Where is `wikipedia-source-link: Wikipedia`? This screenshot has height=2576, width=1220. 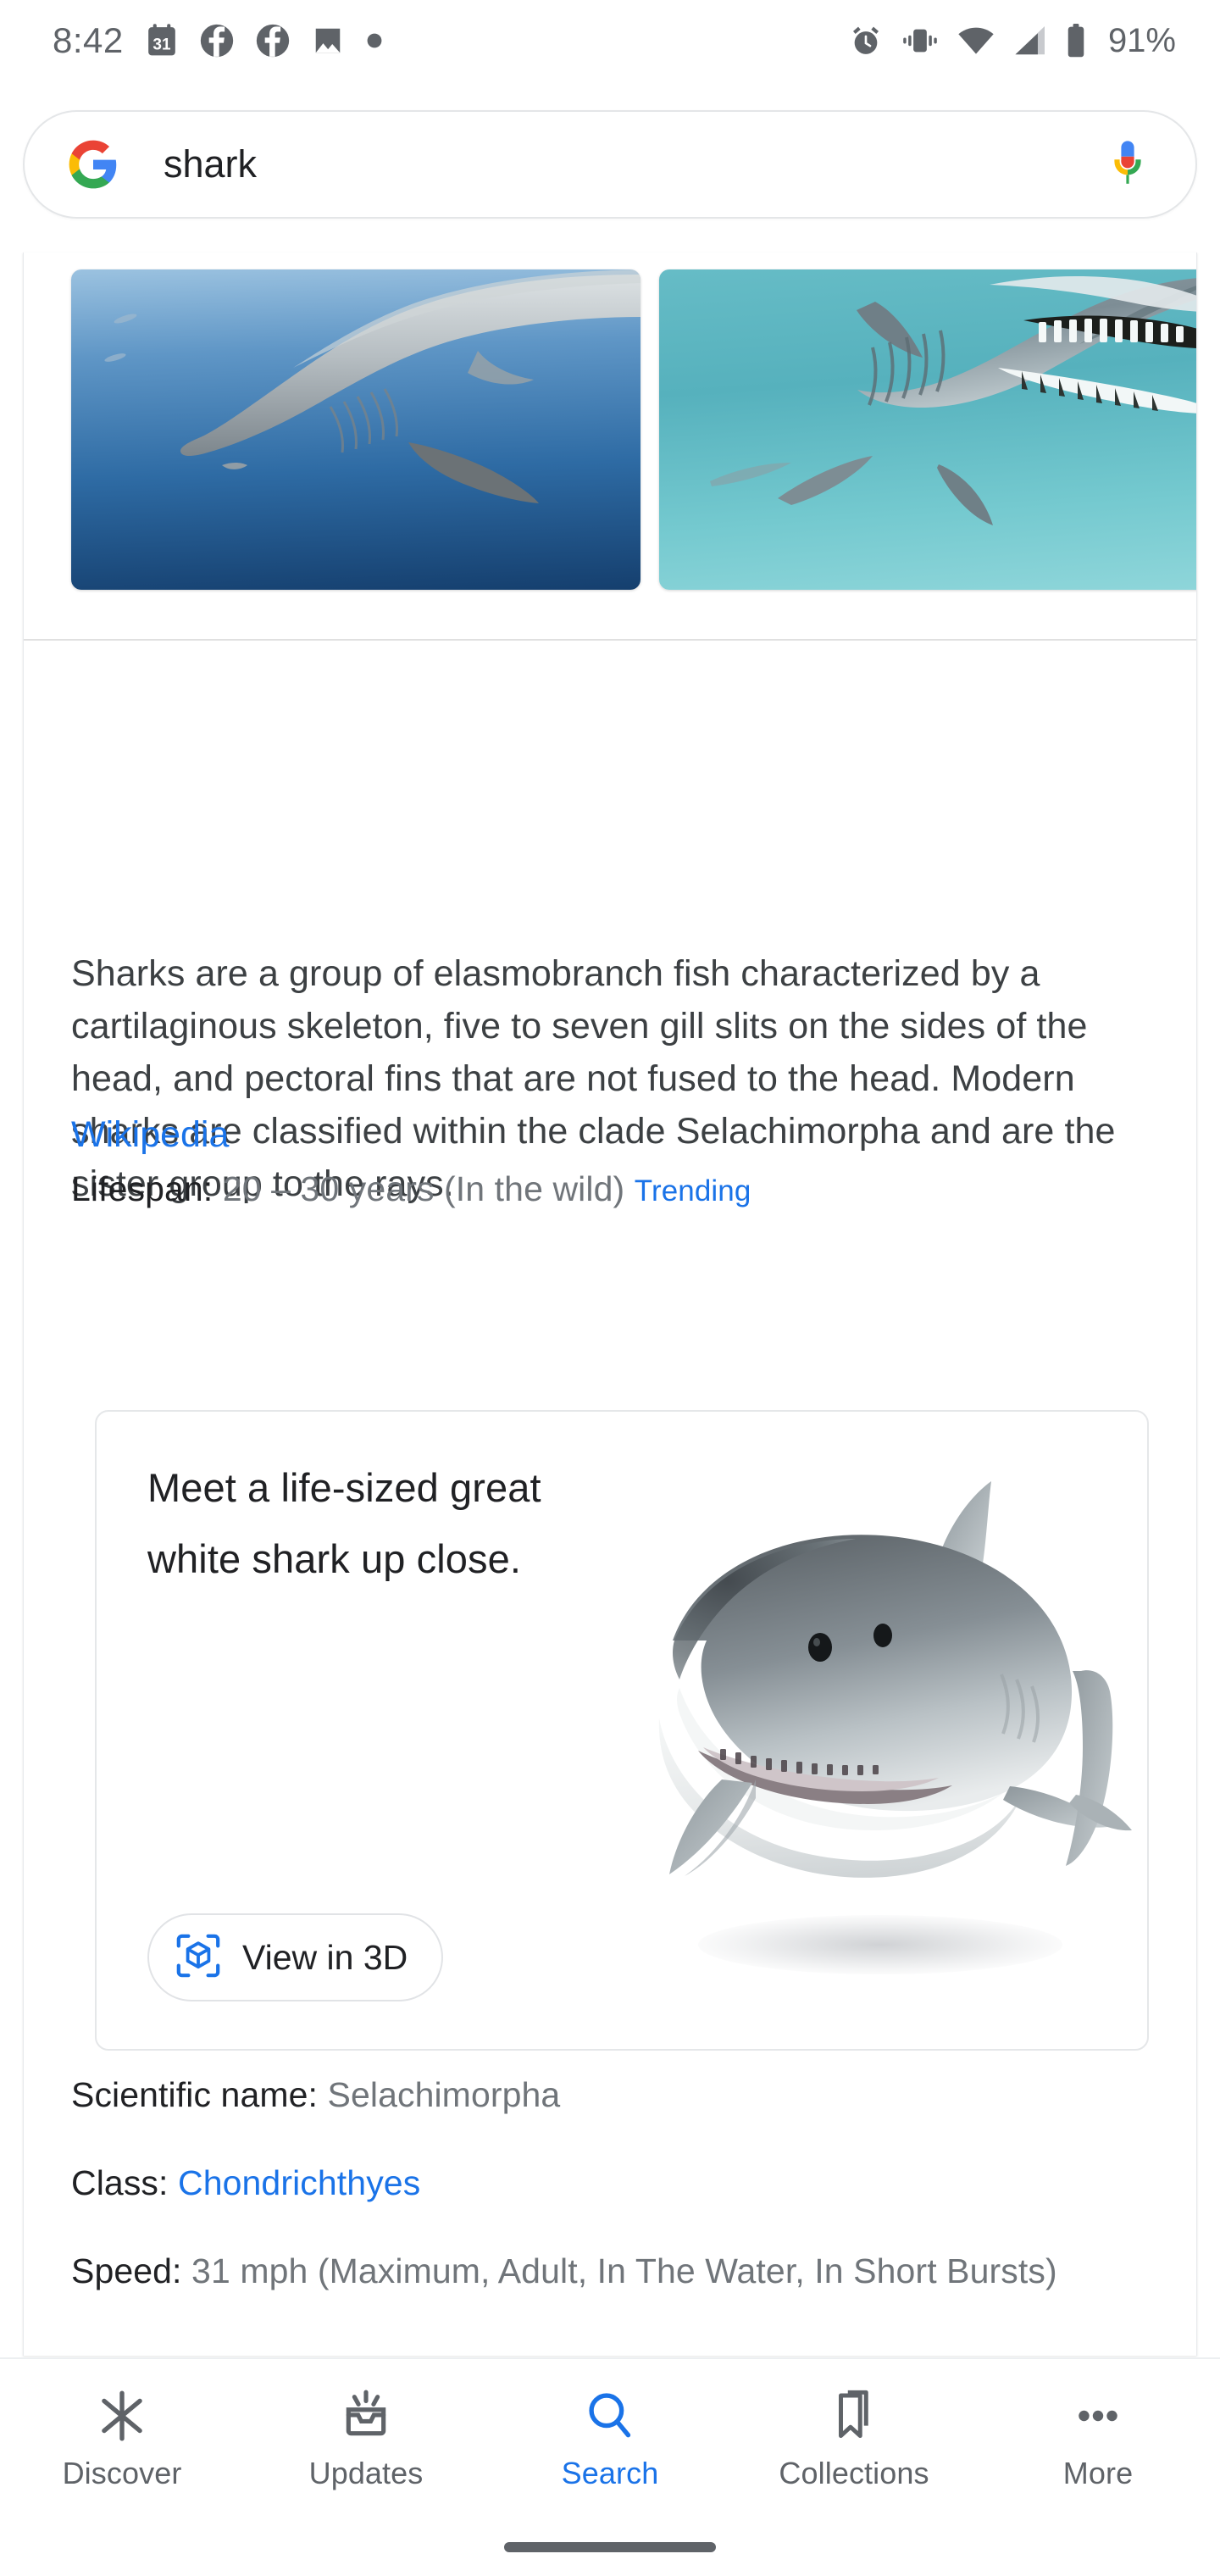 wikipedia-source-link: Wikipedia is located at coordinates (150, 1134).